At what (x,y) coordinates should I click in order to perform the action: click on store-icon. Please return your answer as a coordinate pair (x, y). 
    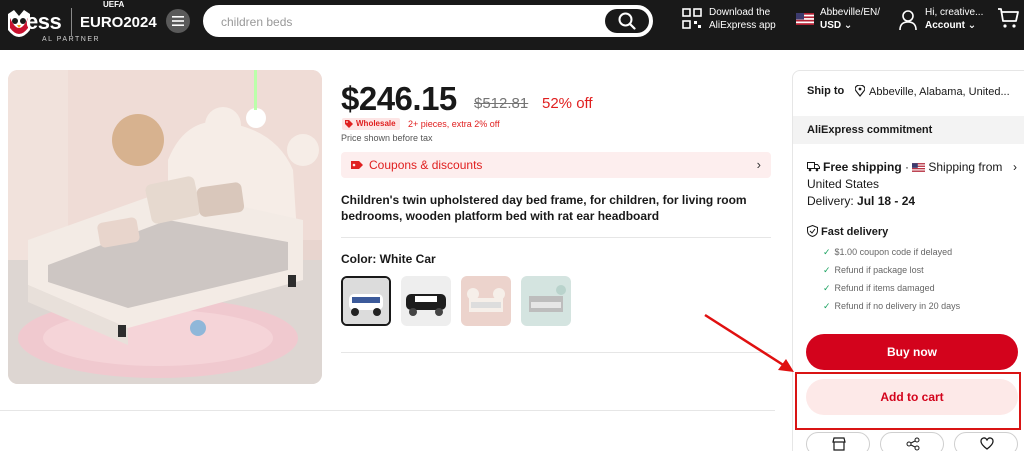
    Looking at the image, I should click on (839, 444).